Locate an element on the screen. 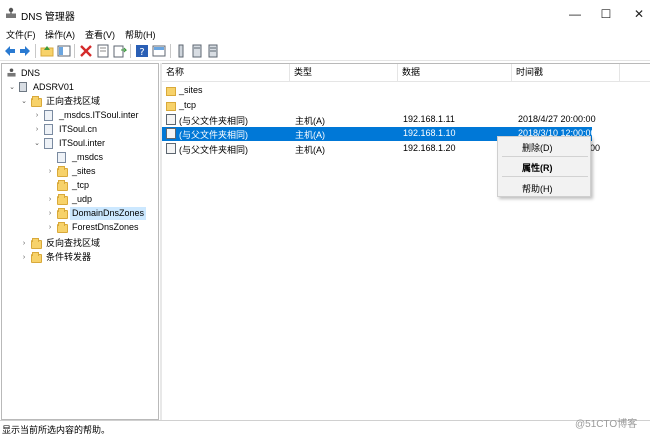 The image size is (650, 434). context-menu: 删除(D) 属性(R) 帮助(H) is located at coordinates (544, 166).